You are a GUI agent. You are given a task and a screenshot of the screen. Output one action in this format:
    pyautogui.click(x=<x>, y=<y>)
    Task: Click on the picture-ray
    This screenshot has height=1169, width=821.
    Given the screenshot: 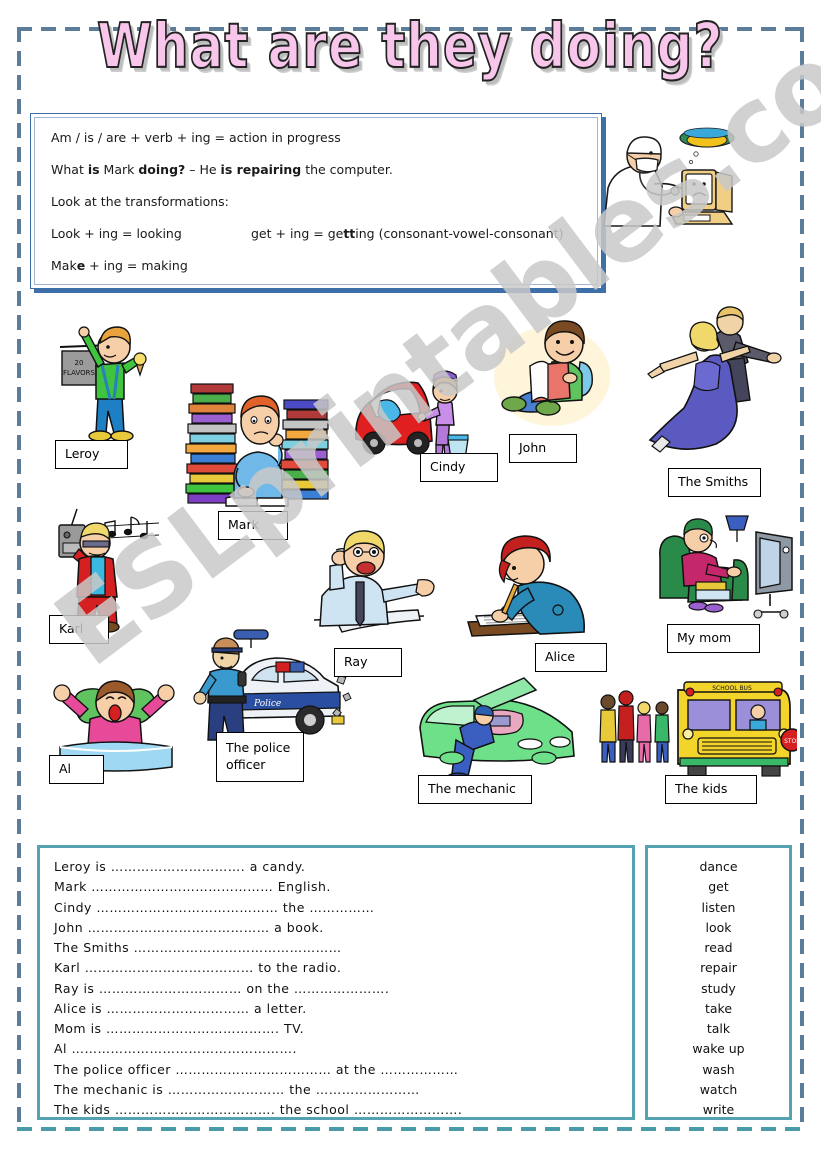 What is the action you would take?
    pyautogui.click(x=369, y=588)
    